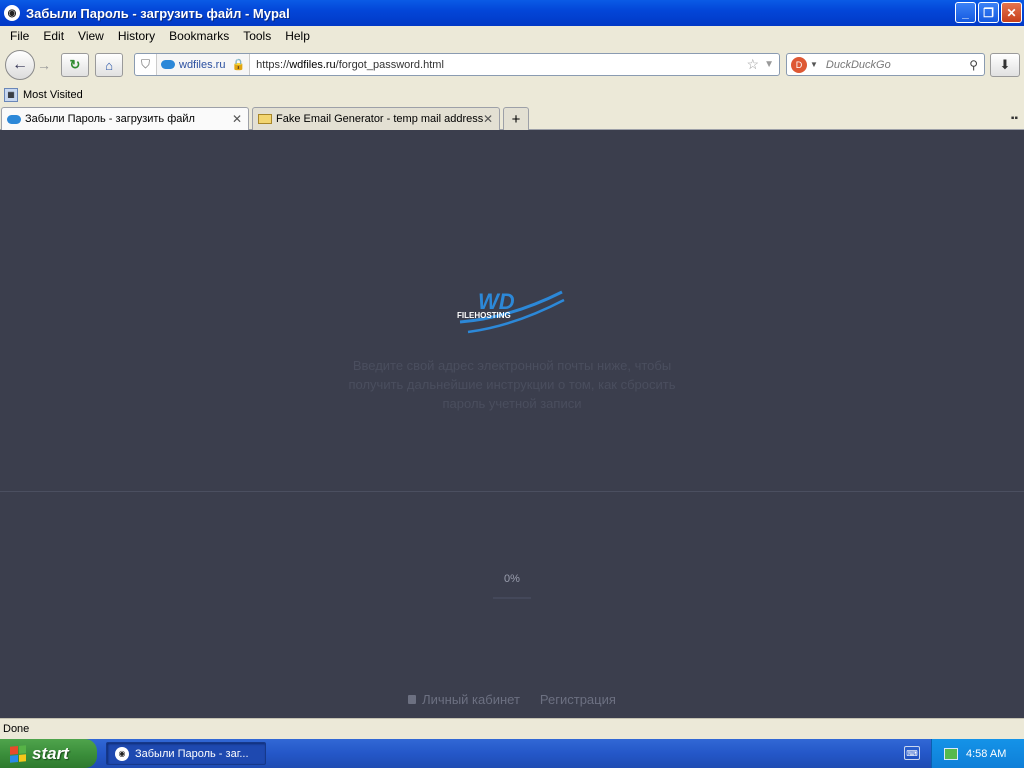 This screenshot has width=1024, height=768. What do you see at coordinates (53, 36) in the screenshot?
I see `menu-edit: Edit` at bounding box center [53, 36].